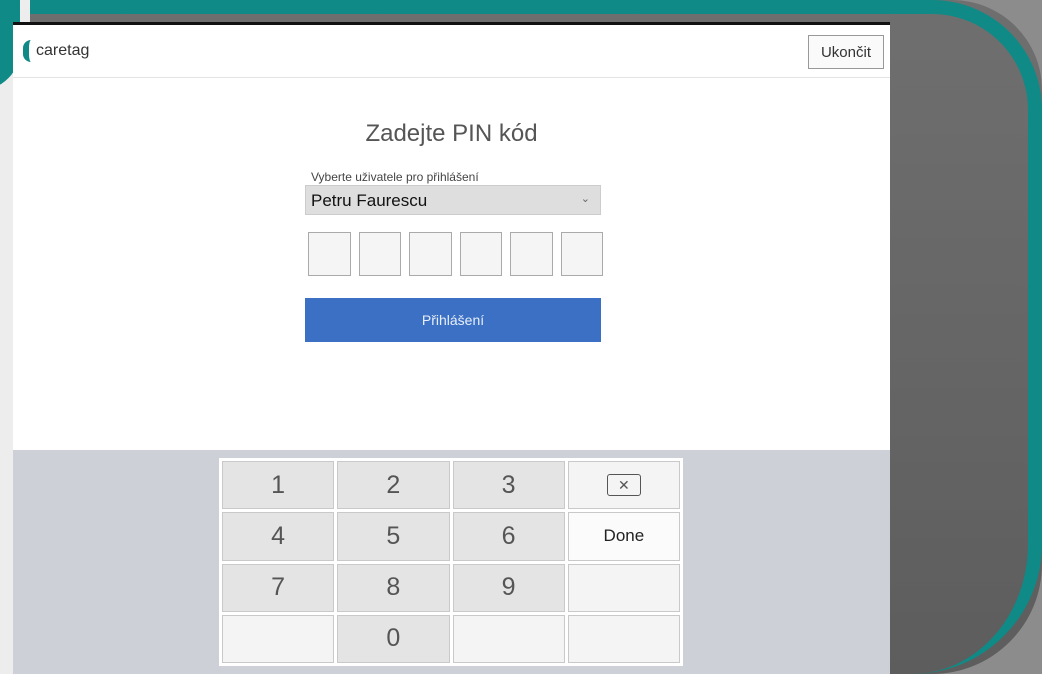  Describe the element at coordinates (508, 485) in the screenshot. I see `key-3: 3` at that location.